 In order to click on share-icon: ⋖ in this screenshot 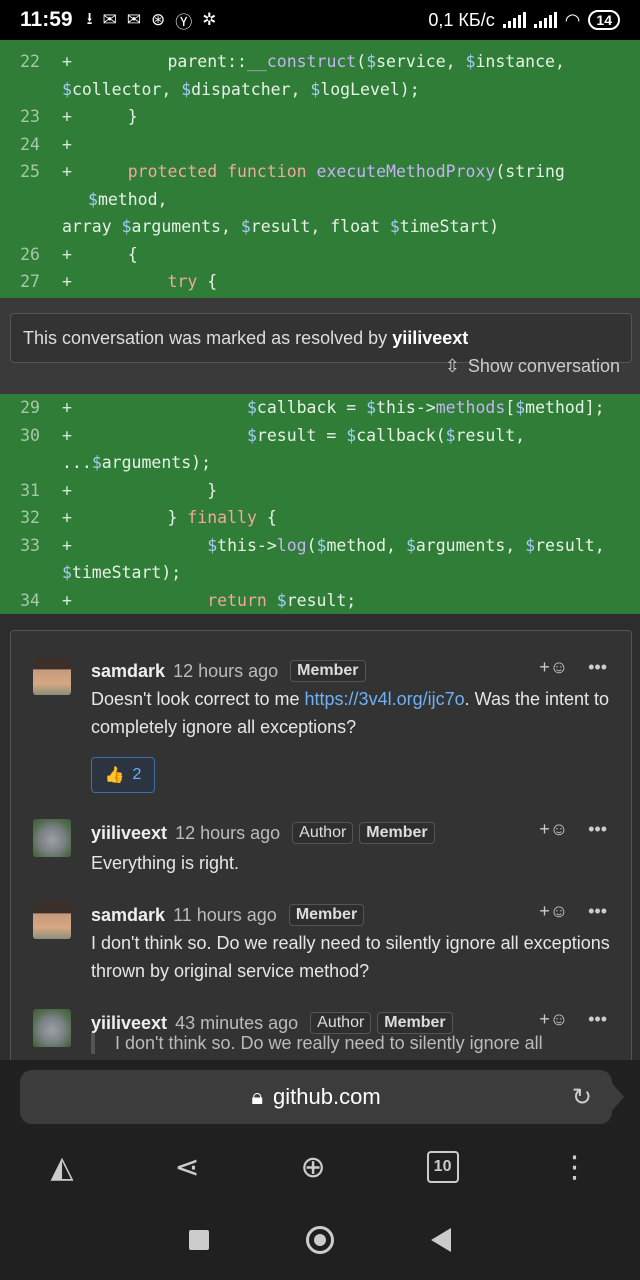, I will do `click(186, 1167)`.